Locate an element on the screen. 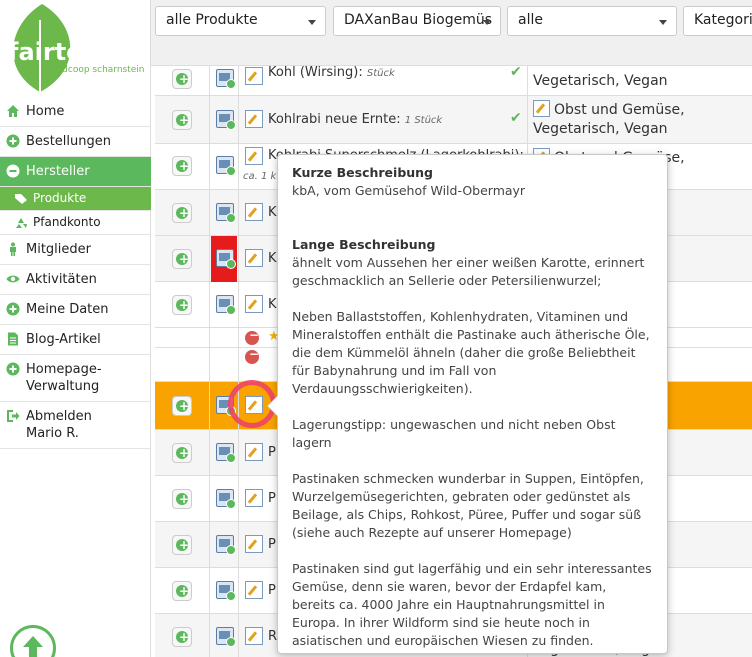  nav-homepage-label-1: Homepage- is located at coordinates (64, 369).